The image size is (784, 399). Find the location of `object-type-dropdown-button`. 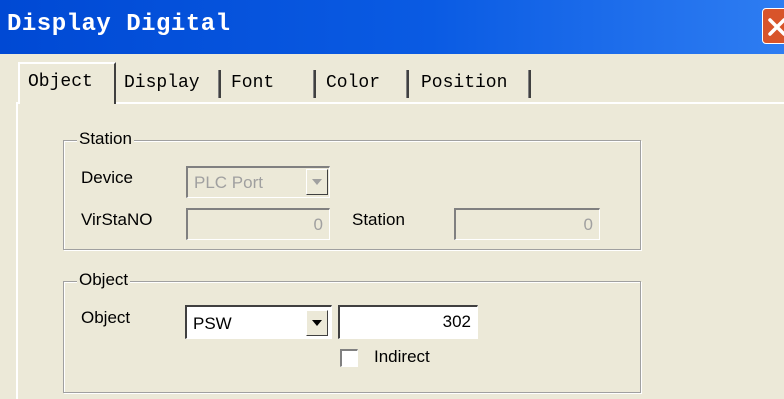

object-type-dropdown-button is located at coordinates (317, 323).